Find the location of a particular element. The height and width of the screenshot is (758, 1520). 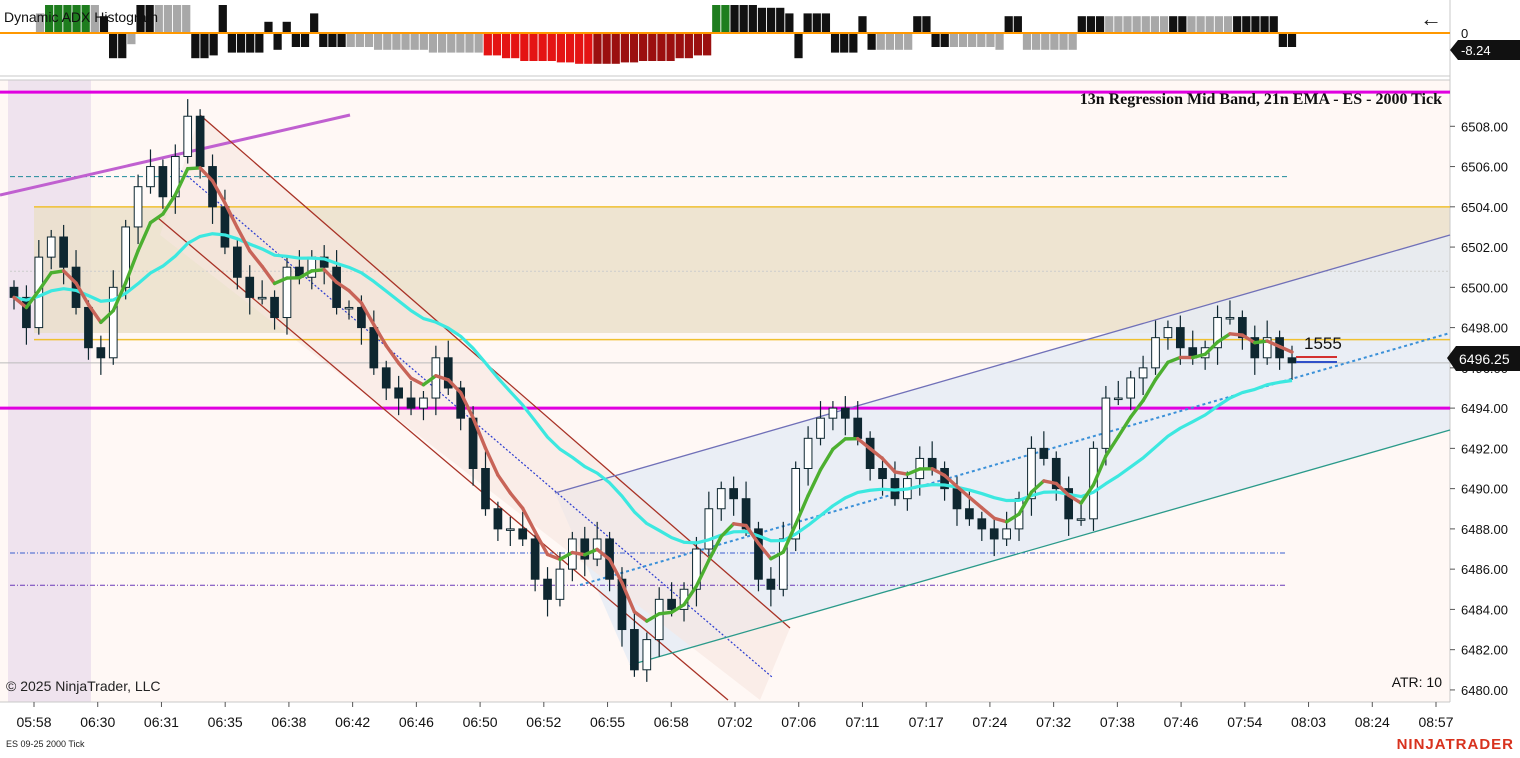

time-axis-label: 08:03 is located at coordinates (1308, 722).